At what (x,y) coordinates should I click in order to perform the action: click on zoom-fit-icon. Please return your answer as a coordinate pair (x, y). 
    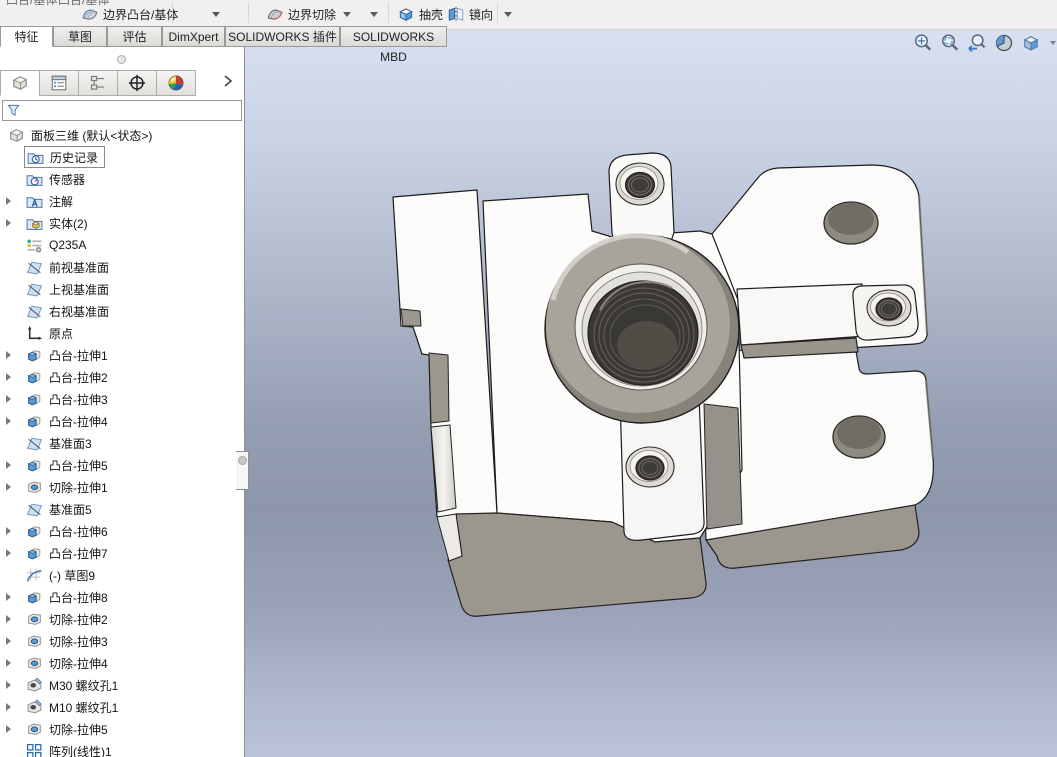
    Looking at the image, I should click on (923, 43).